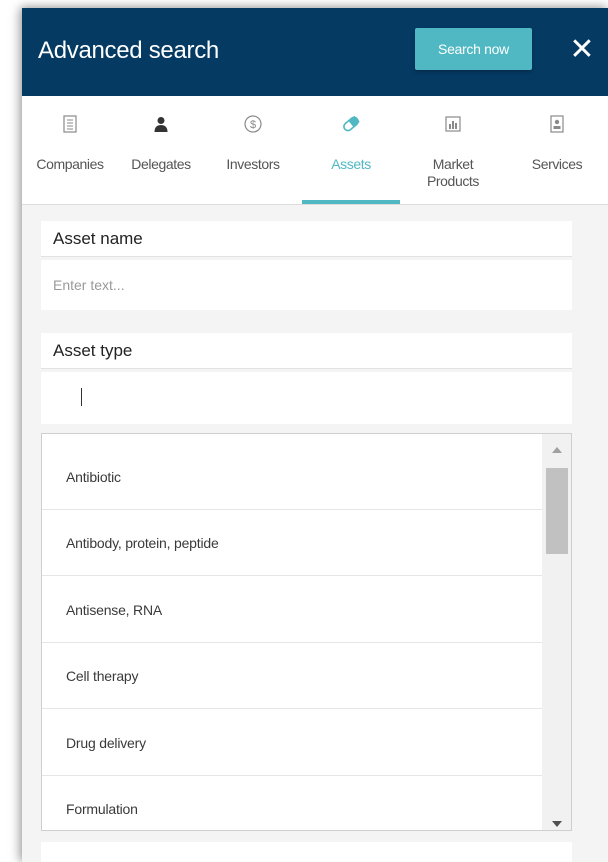  What do you see at coordinates (253, 150) in the screenshot?
I see `tab-investors: $ Investors` at bounding box center [253, 150].